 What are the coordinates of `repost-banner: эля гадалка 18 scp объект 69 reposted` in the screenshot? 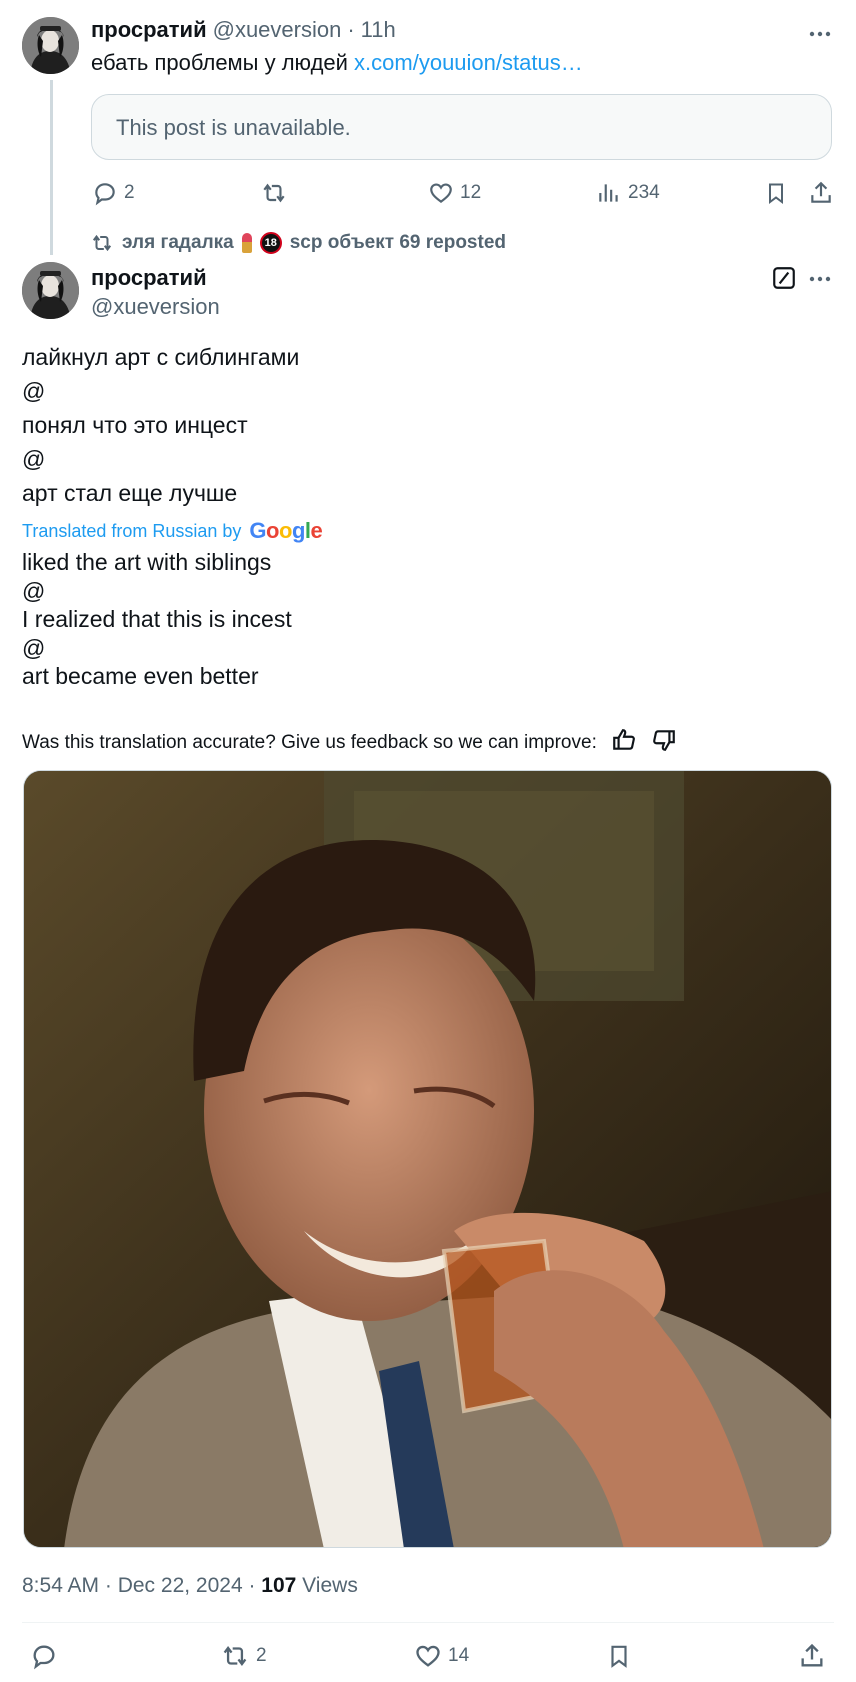 It's located at (298, 243).